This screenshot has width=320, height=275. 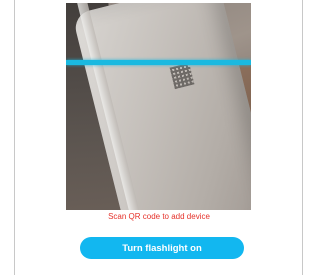 I want to click on frame-left-border, so click(x=14, y=137).